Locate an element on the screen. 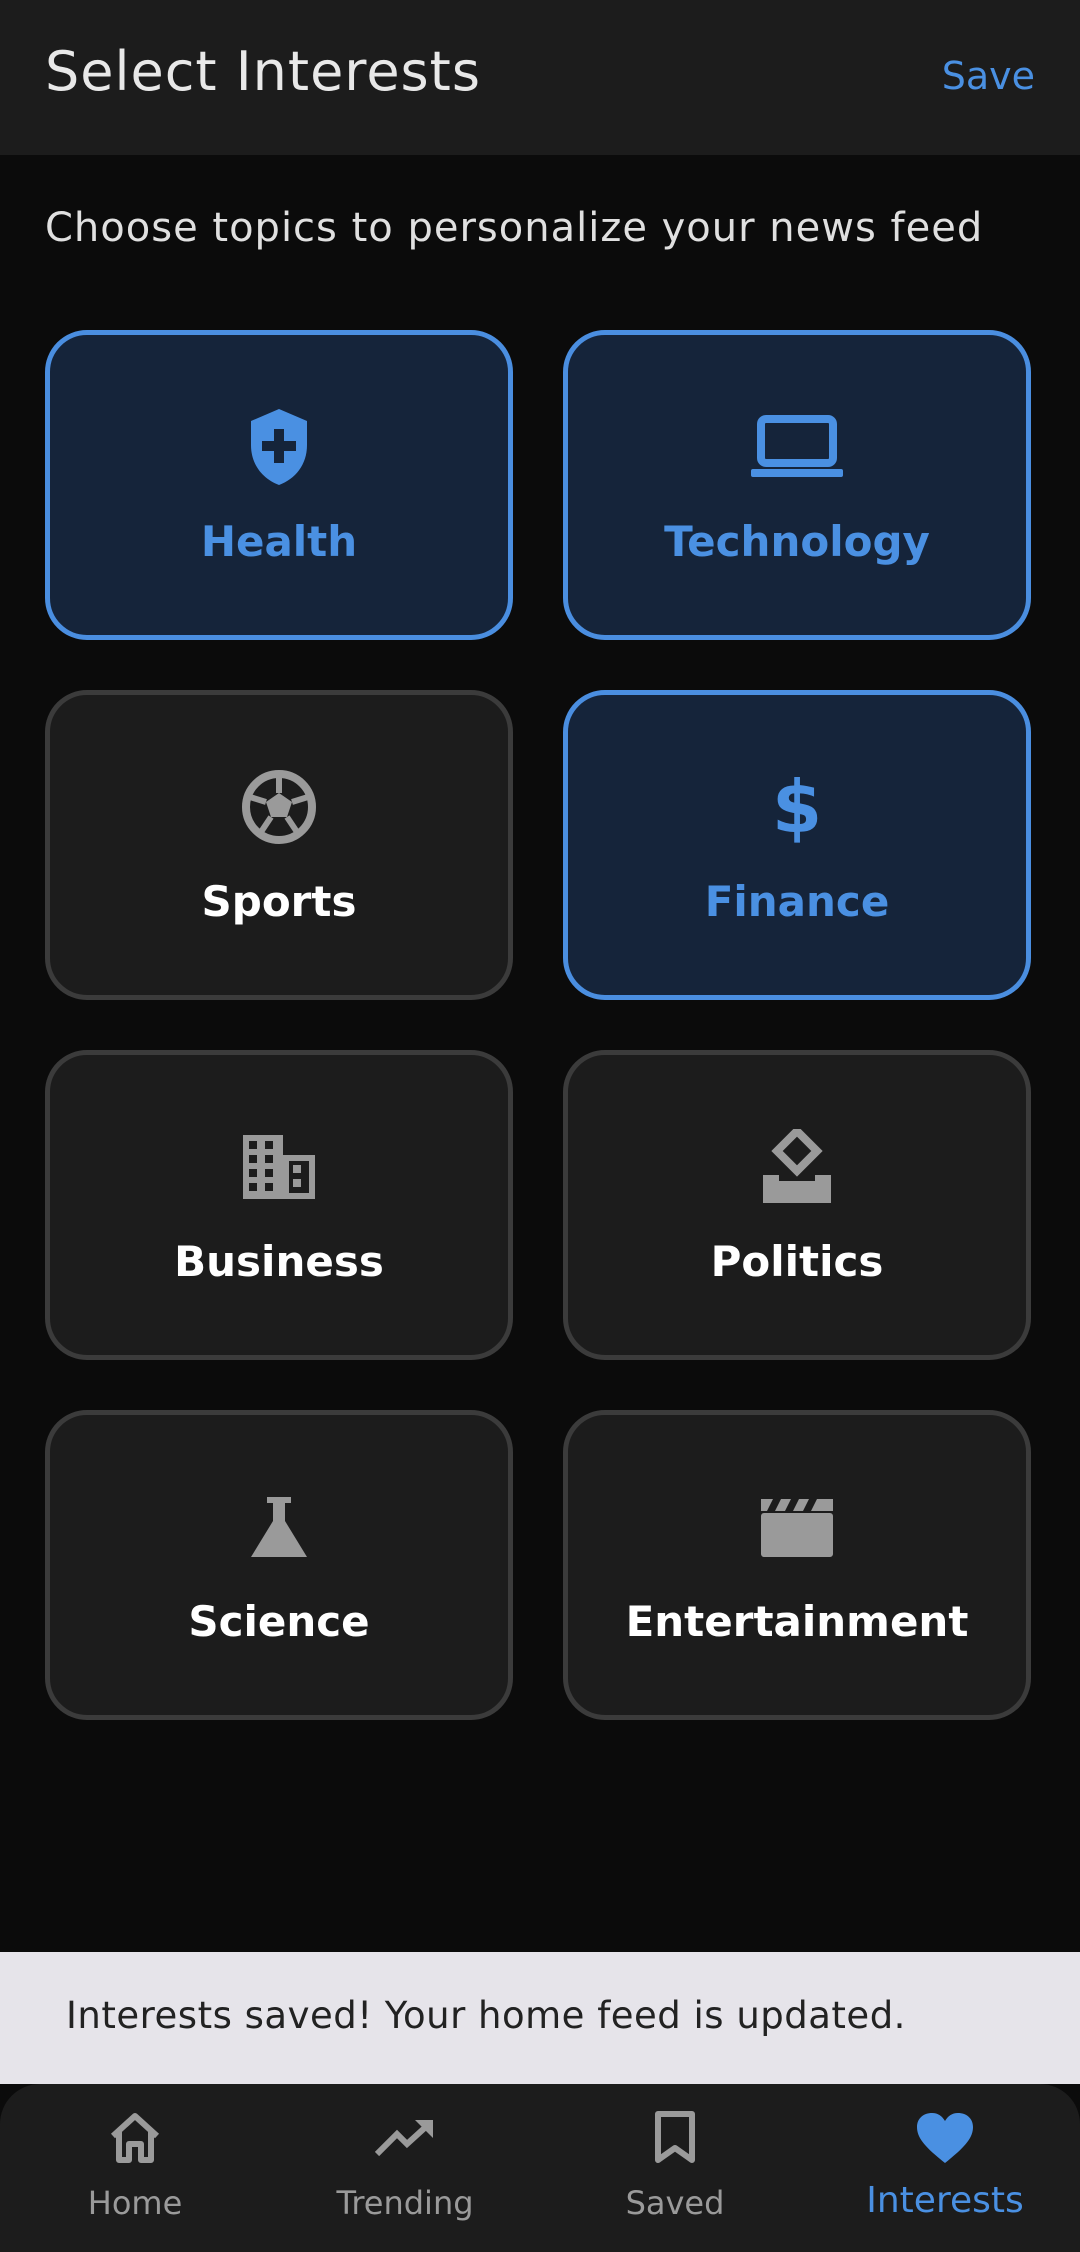  interest-label: Science is located at coordinates (279, 1621).